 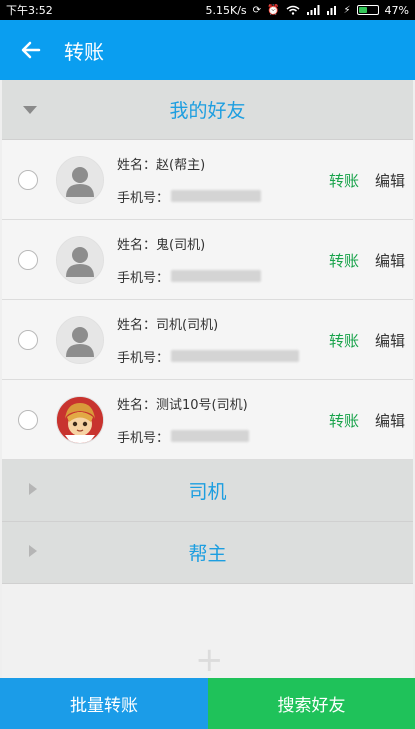 I want to click on friend-row: 姓名： 鬼(司机) 手机号： 转账 编辑, so click(x=207, y=260).